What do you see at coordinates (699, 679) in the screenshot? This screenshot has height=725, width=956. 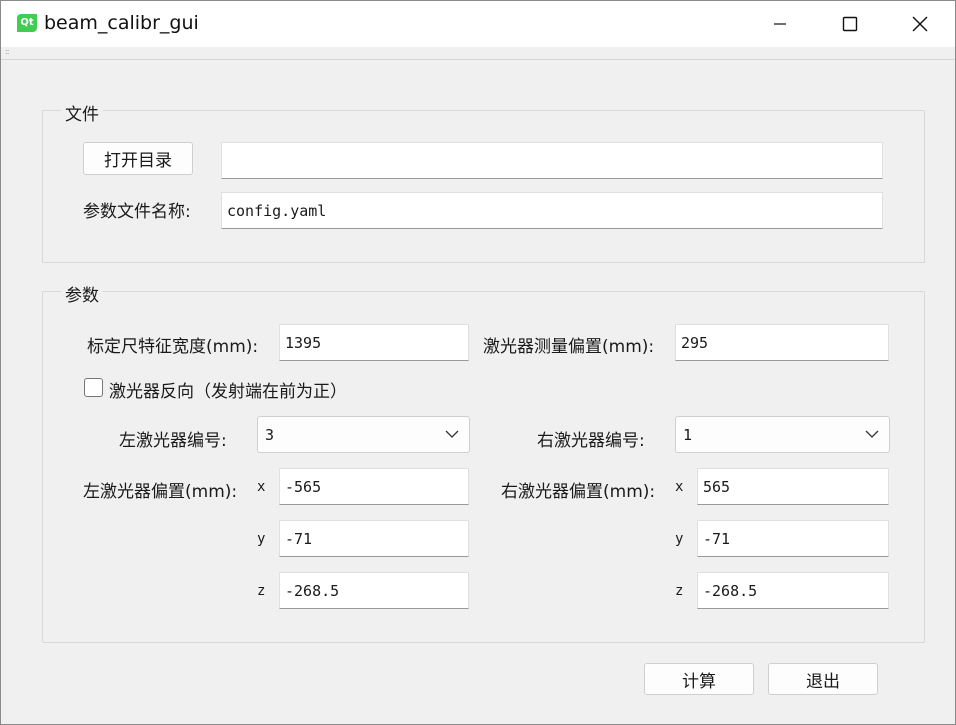 I see `compute-button: 计算` at bounding box center [699, 679].